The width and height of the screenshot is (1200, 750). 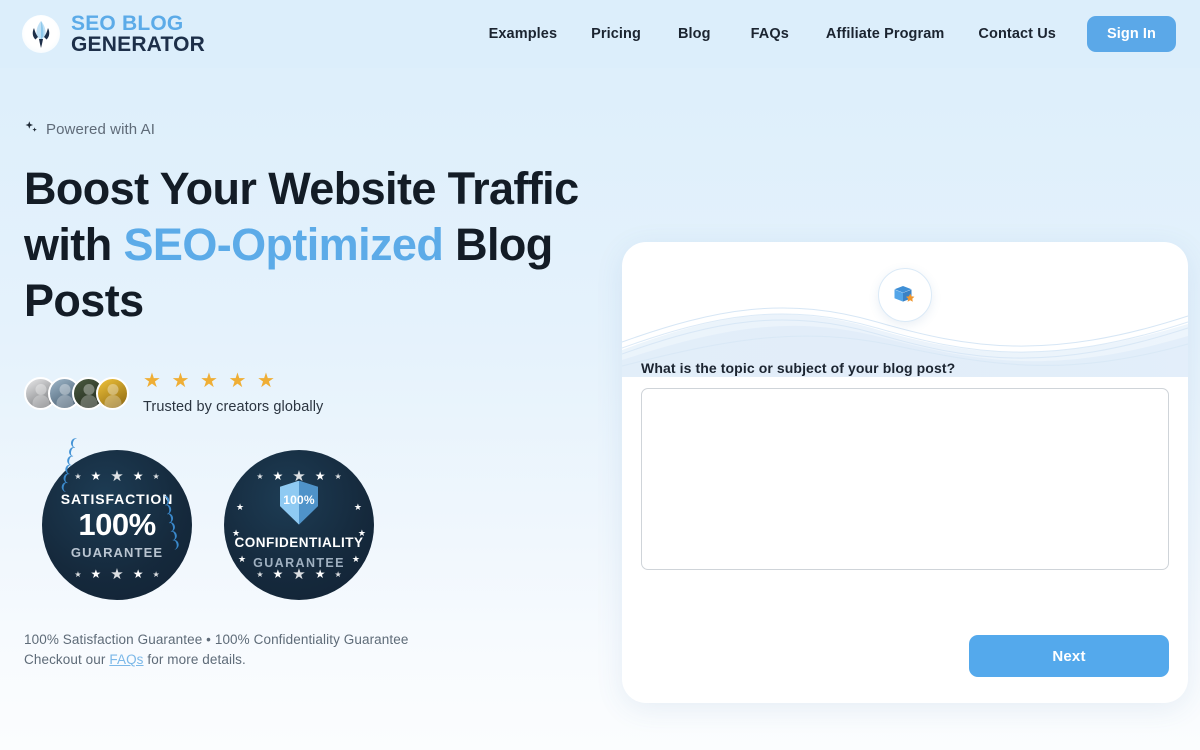 I want to click on quill-feather-icon, so click(x=41, y=34).